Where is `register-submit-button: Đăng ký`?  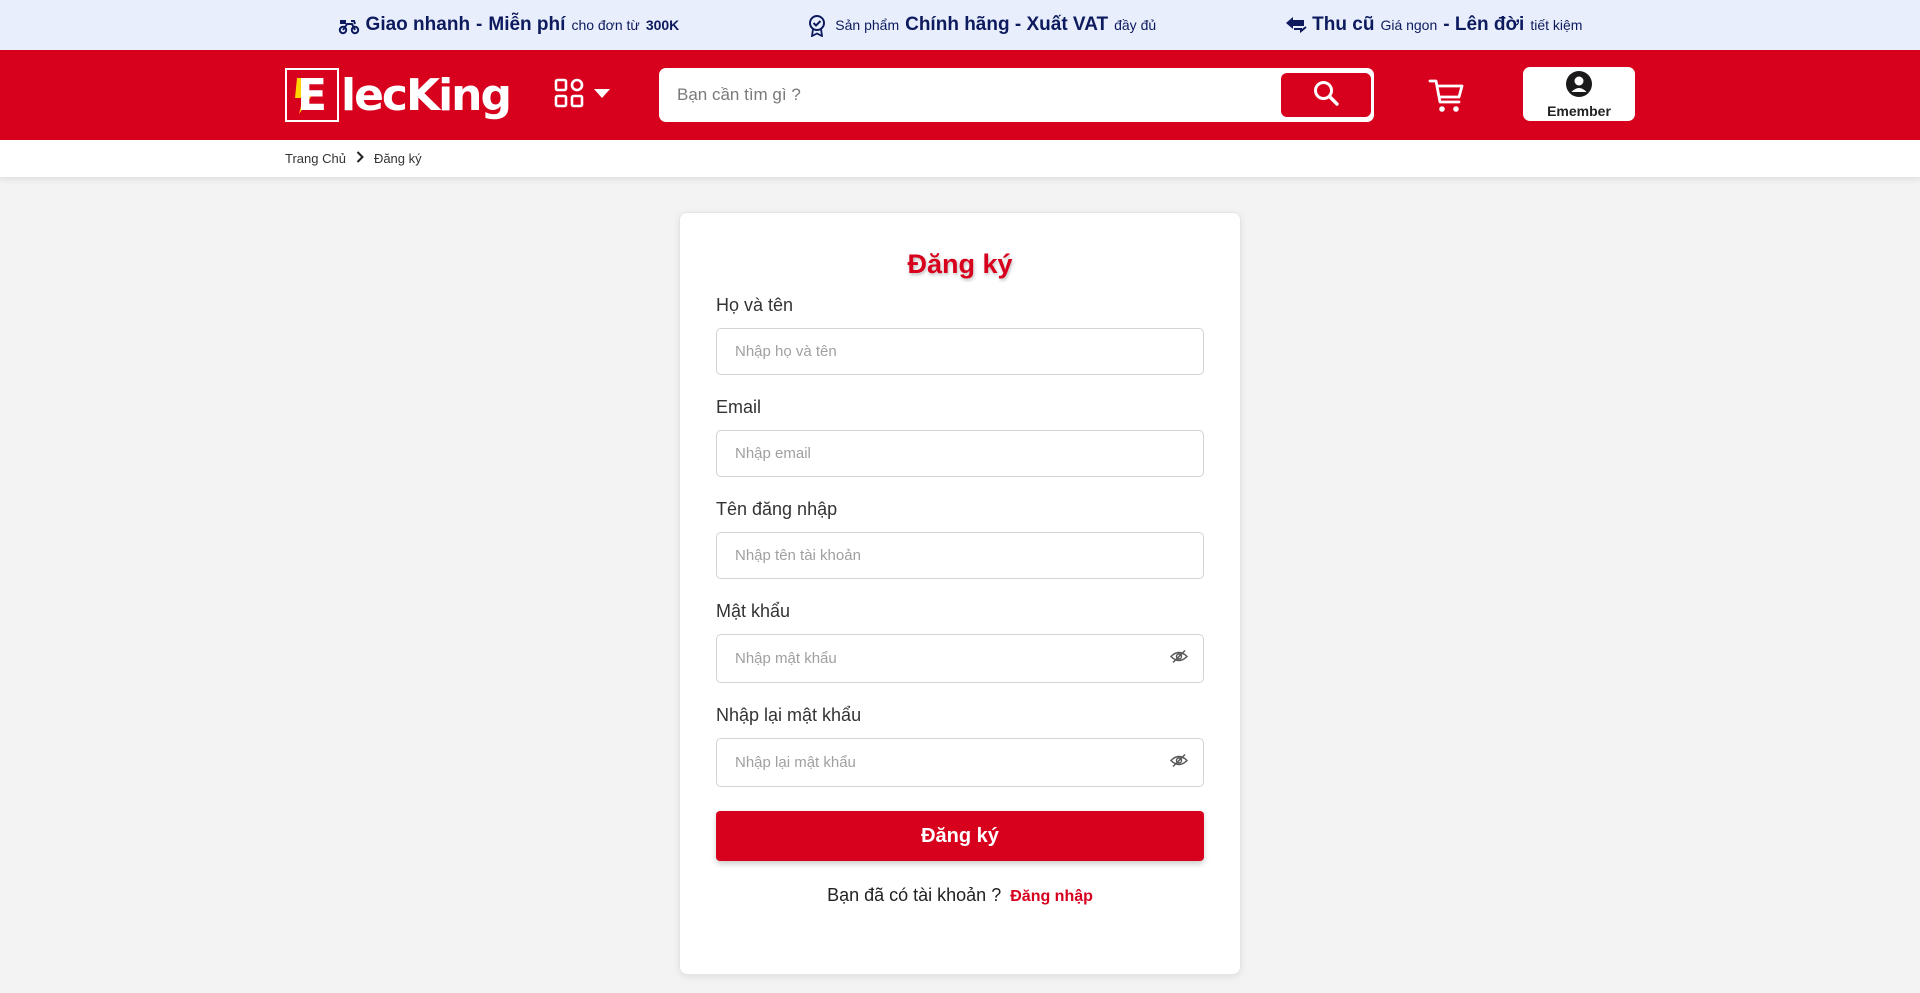 register-submit-button: Đăng ký is located at coordinates (960, 836).